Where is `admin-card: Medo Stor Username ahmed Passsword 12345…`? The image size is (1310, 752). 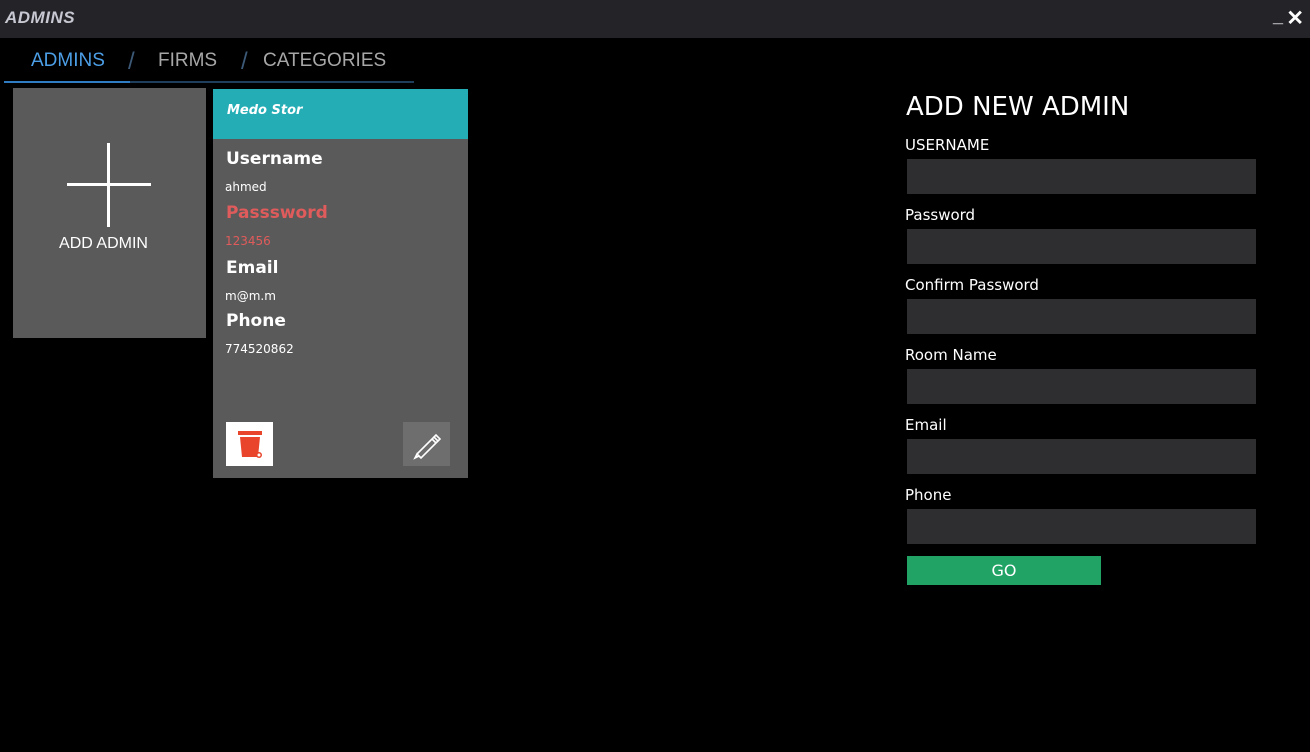 admin-card: Medo Stor Username ahmed Passsword 12345… is located at coordinates (340, 283).